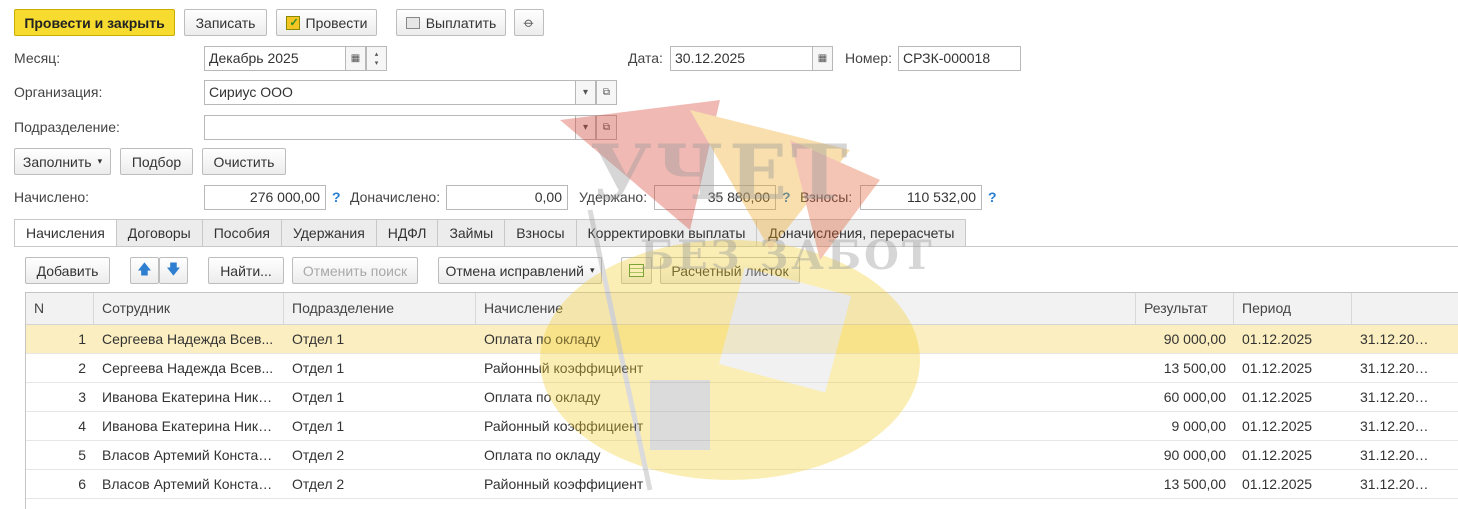 The width and height of the screenshot is (1458, 509). I want to click on department-open-icon: ⧉, so click(606, 127).